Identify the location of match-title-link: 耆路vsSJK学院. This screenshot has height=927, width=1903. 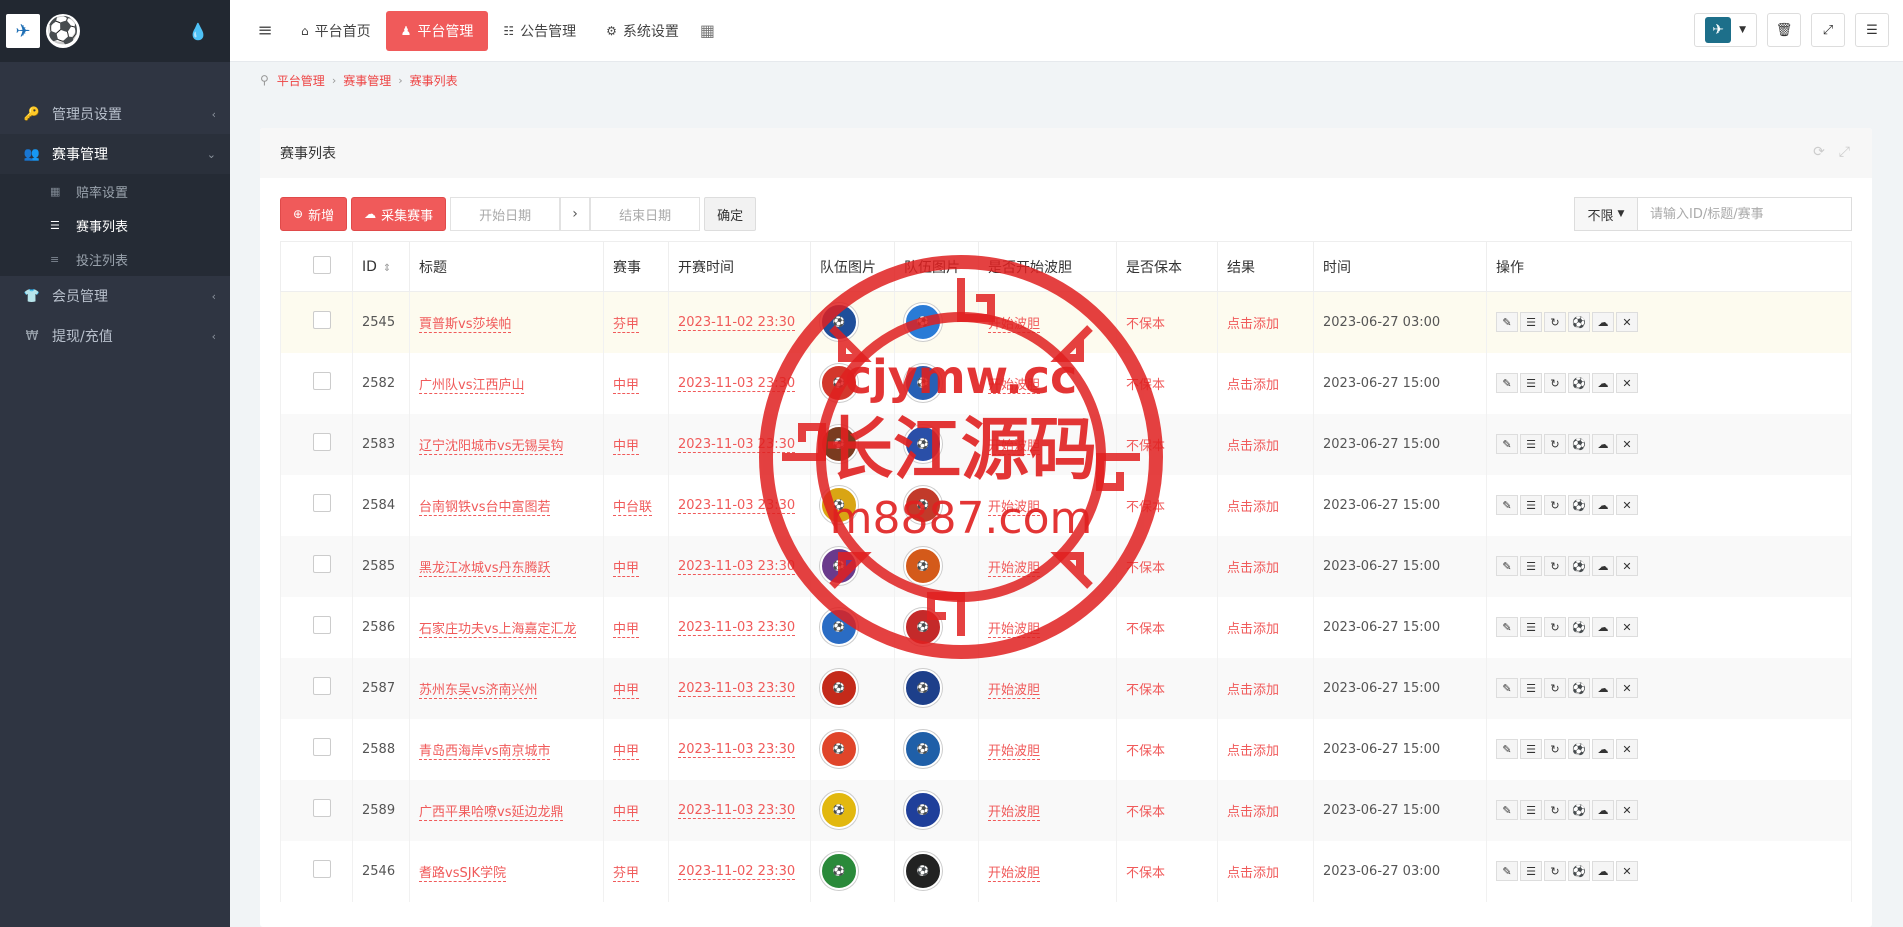
(463, 873).